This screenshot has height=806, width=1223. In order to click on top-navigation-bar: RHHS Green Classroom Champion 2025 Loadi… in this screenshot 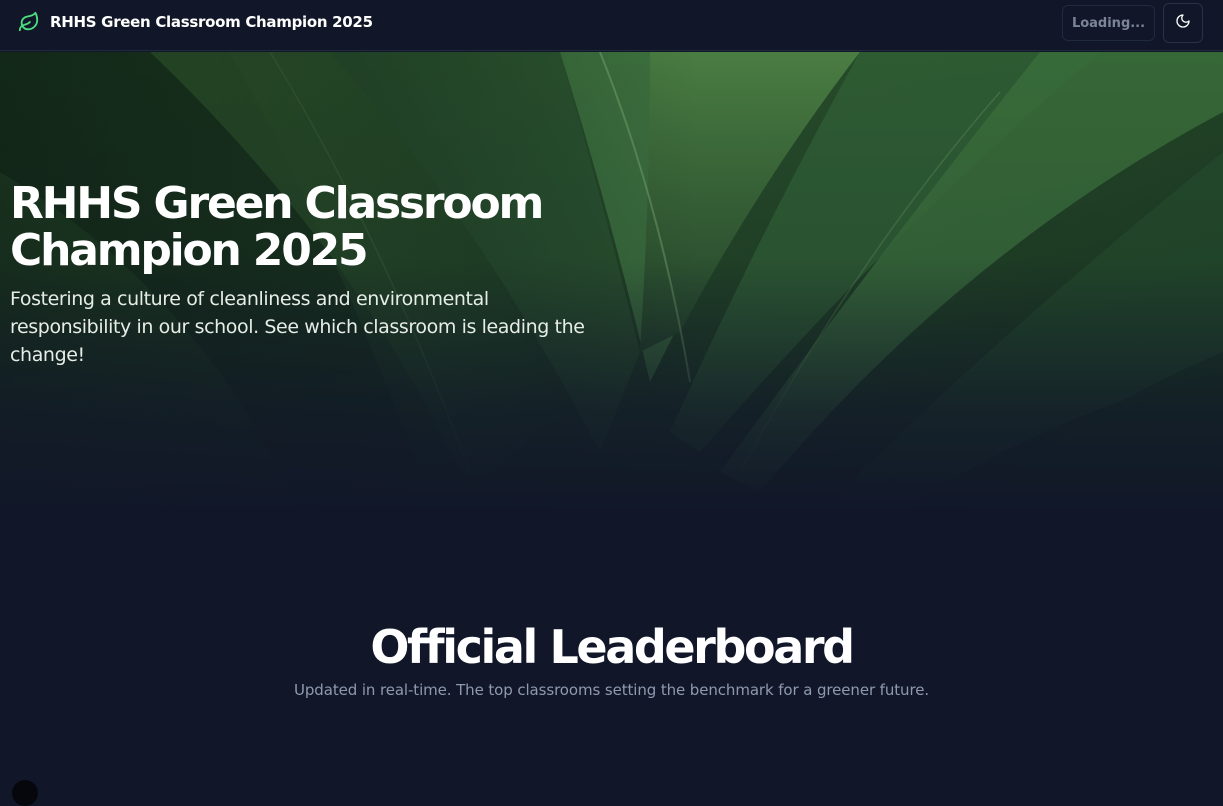, I will do `click(611, 25)`.